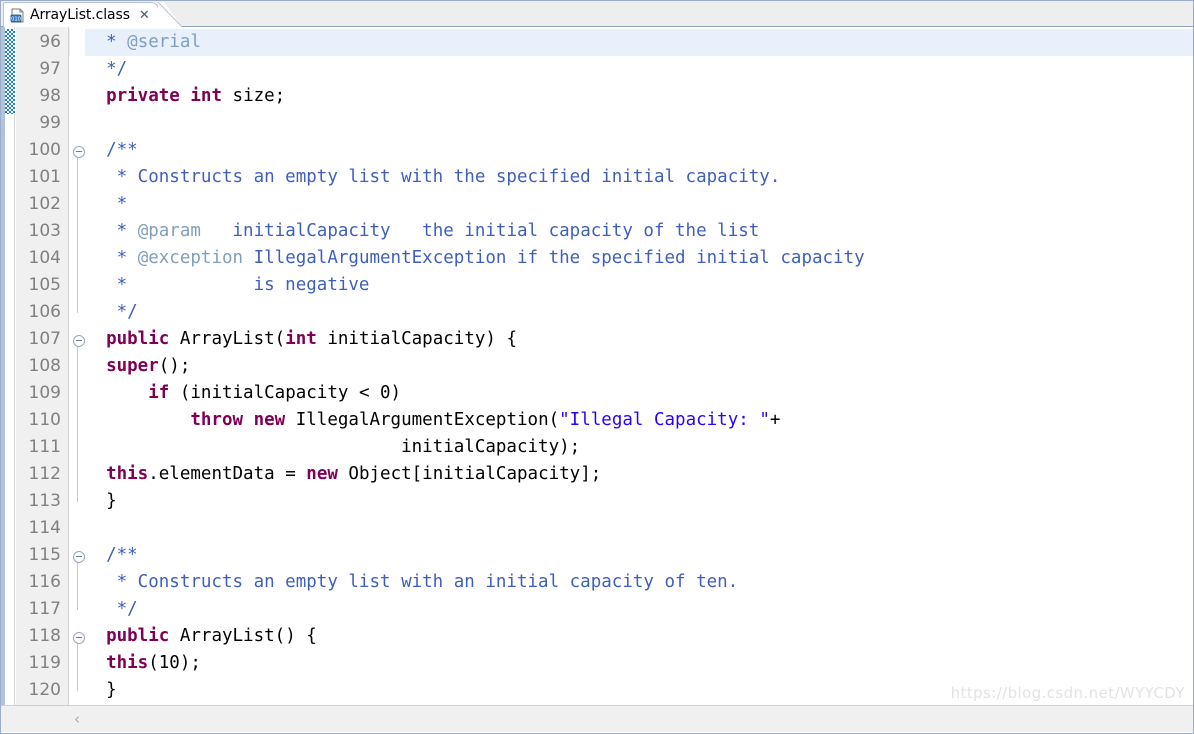  What do you see at coordinates (44, 204) in the screenshot?
I see `line-number: 102` at bounding box center [44, 204].